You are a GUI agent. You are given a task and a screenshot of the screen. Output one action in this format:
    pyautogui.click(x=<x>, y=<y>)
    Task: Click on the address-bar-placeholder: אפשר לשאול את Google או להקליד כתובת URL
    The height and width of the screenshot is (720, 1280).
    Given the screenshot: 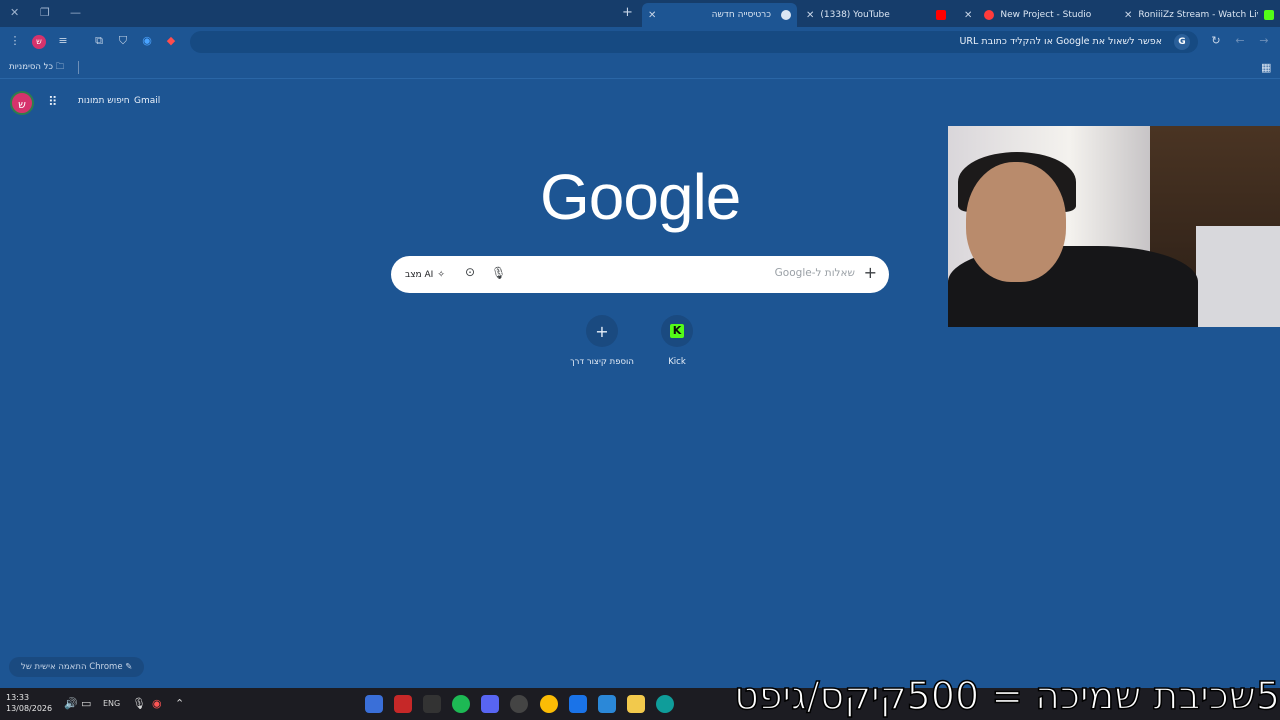 What is the action you would take?
    pyautogui.click(x=1060, y=41)
    